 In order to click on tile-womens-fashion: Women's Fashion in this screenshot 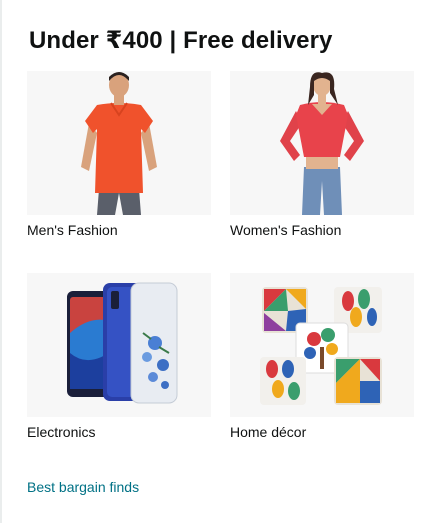, I will do `click(322, 154)`.